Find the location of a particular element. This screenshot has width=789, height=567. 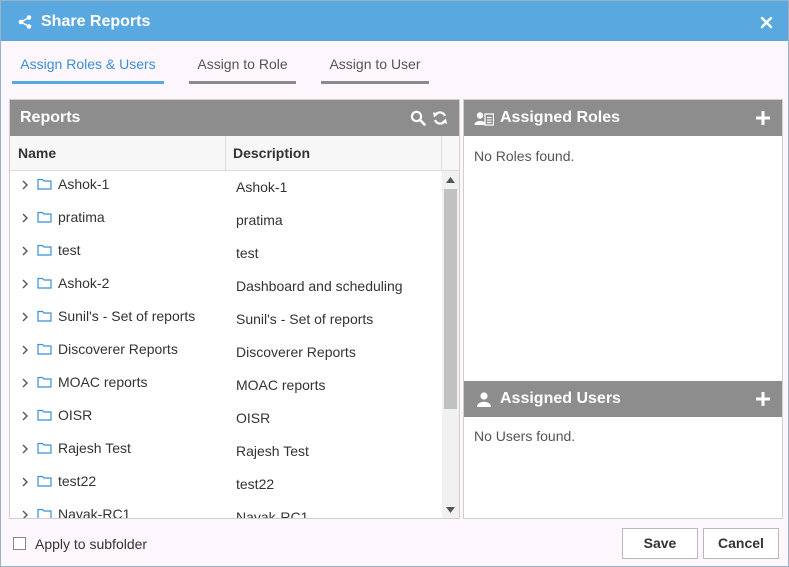

report-name: test22 is located at coordinates (77, 481).